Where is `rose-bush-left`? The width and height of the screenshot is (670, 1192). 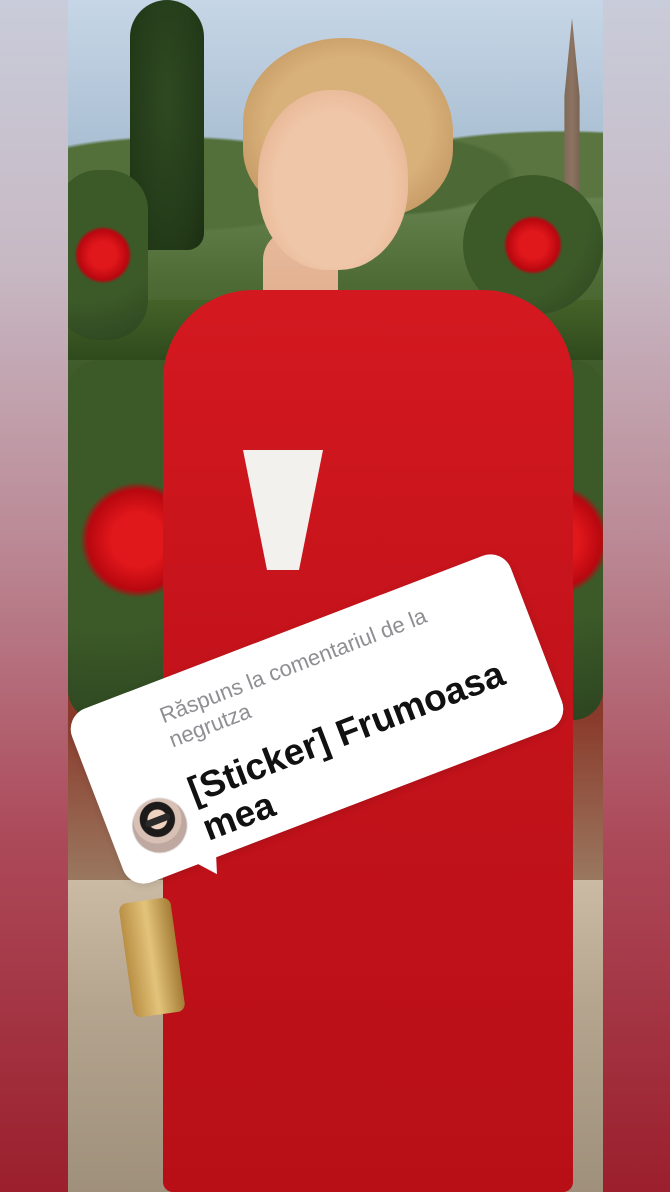
rose-bush-left is located at coordinates (108, 255).